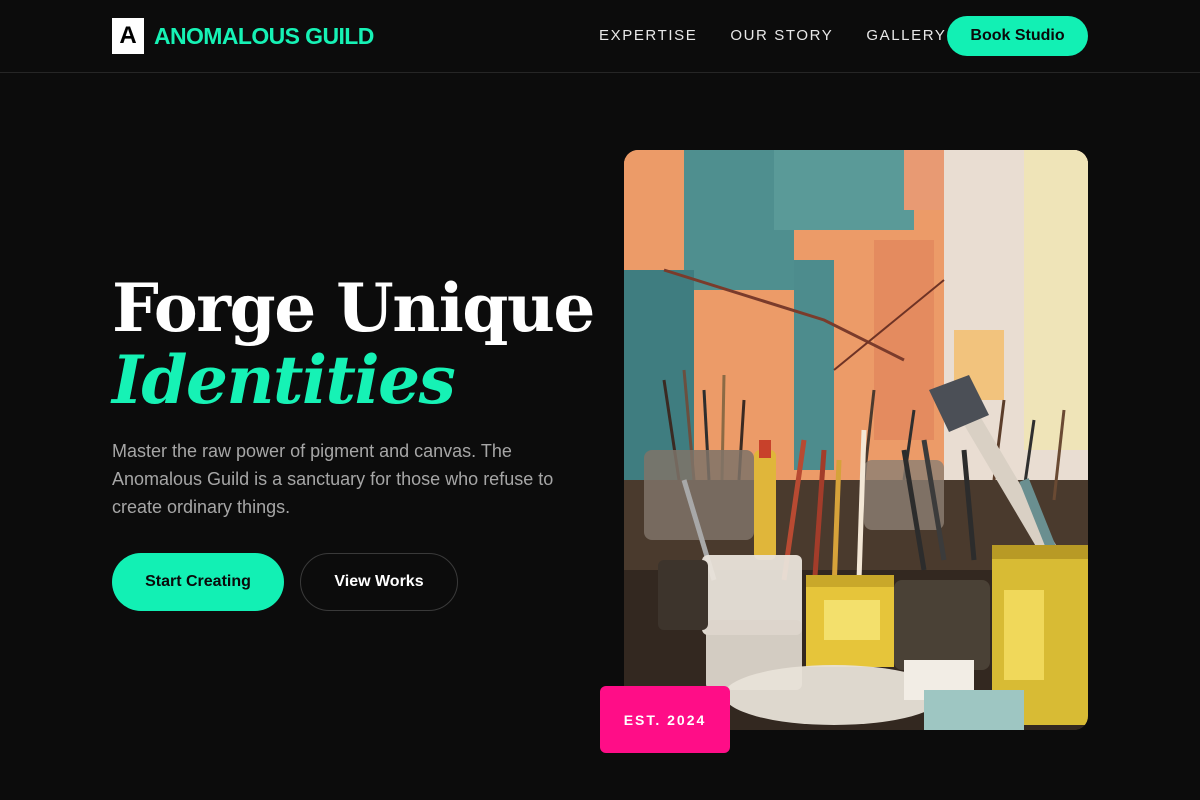 The width and height of the screenshot is (1200, 800). Describe the element at coordinates (353, 308) in the screenshot. I see `hero-title-line1: Forge Unique` at that location.